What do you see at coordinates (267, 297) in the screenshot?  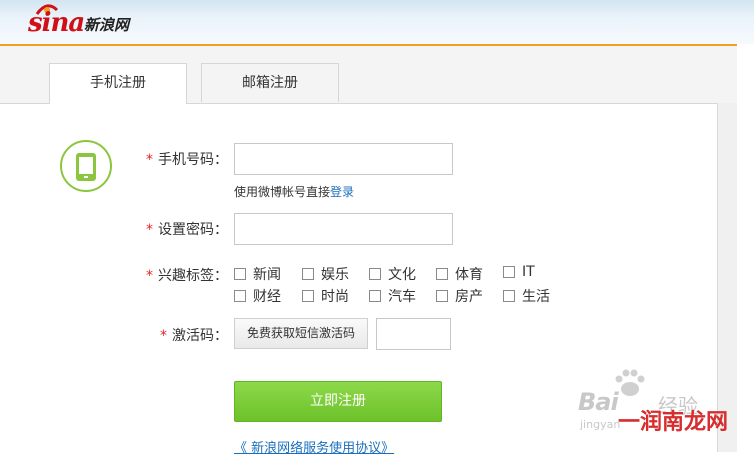 I see `interest-label: 财经` at bounding box center [267, 297].